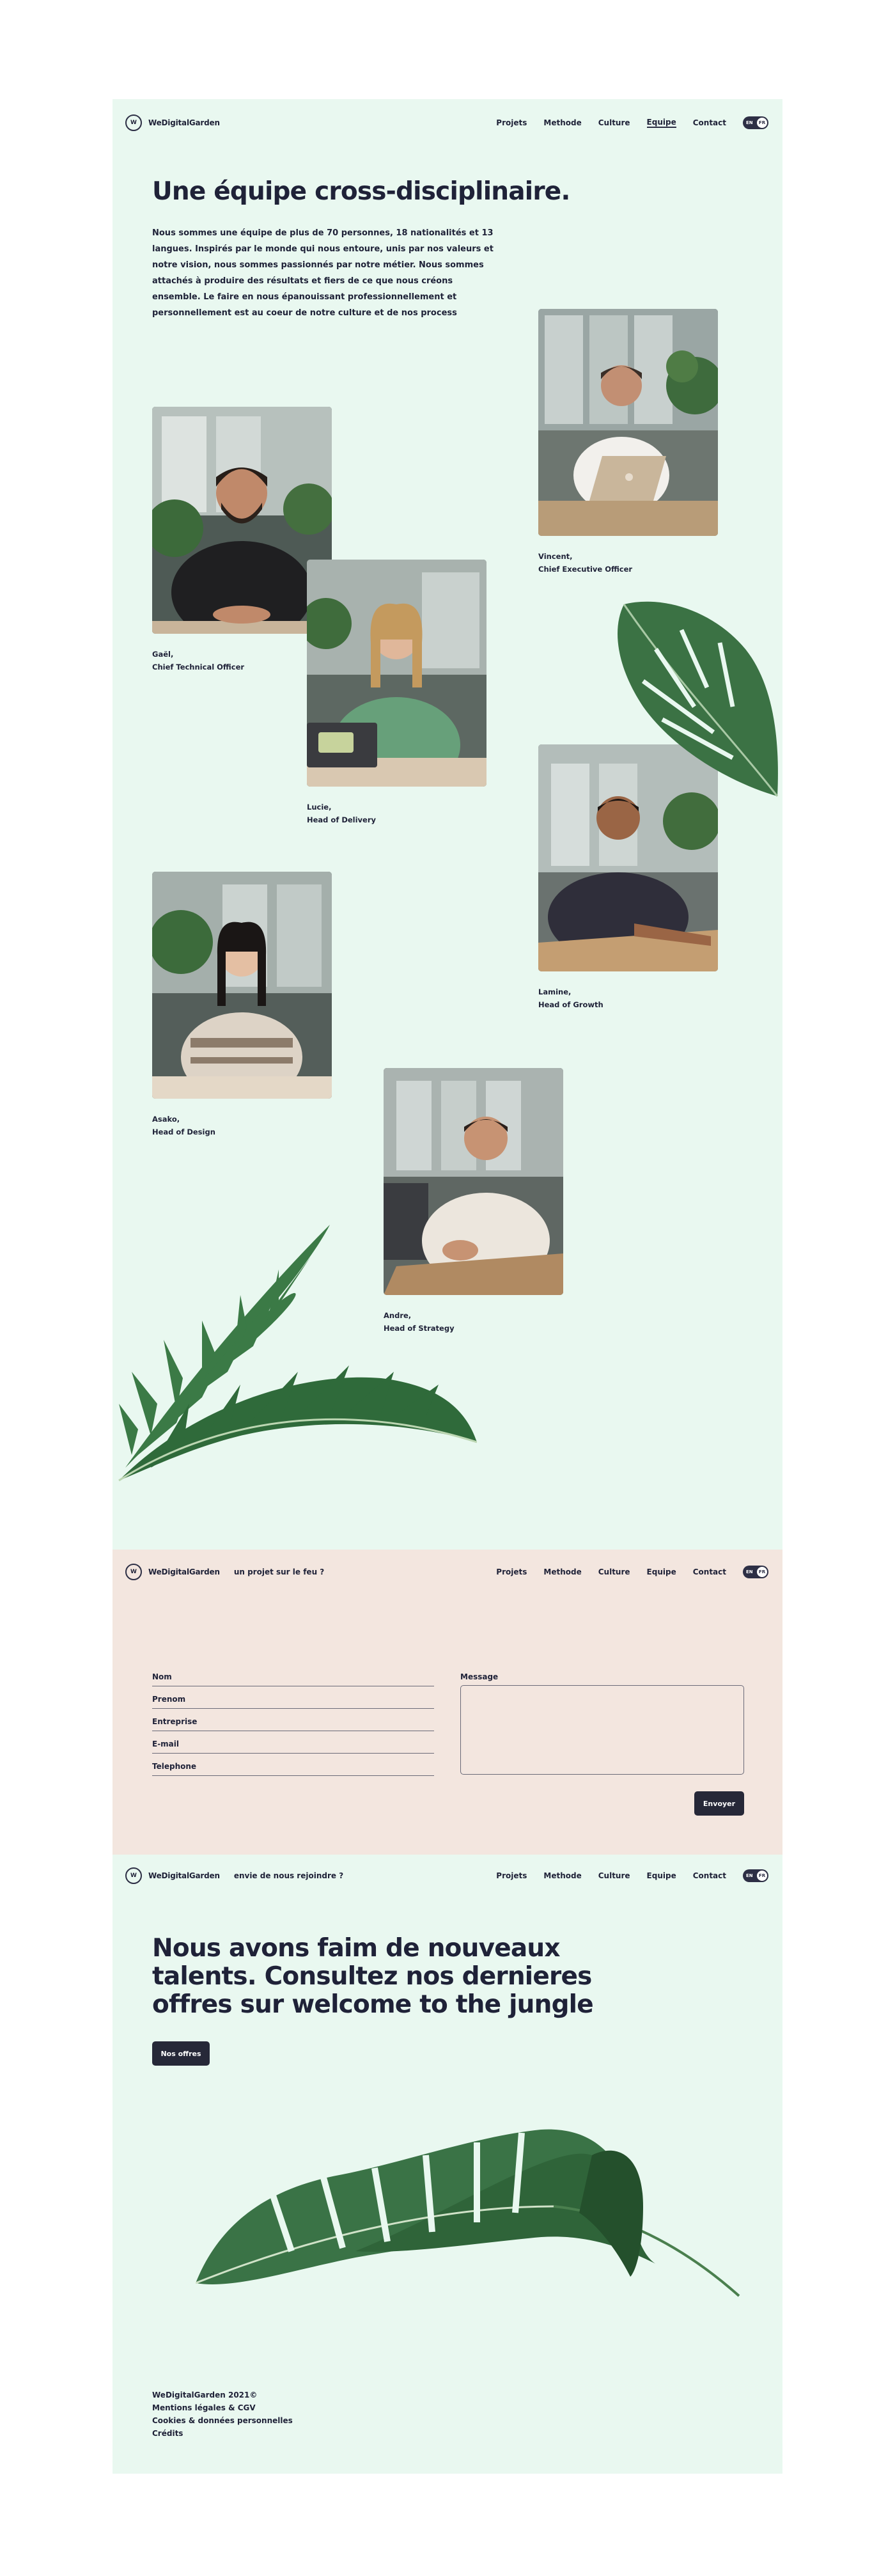 This screenshot has height=2576, width=895. What do you see at coordinates (222, 2420) in the screenshot?
I see `footer-cookies-link: Cookies & données personnelles` at bounding box center [222, 2420].